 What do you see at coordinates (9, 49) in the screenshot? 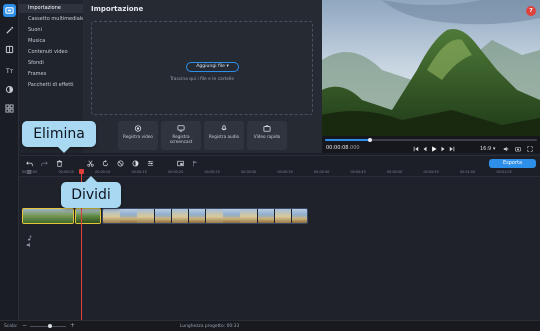
I see `filters-icon` at bounding box center [9, 49].